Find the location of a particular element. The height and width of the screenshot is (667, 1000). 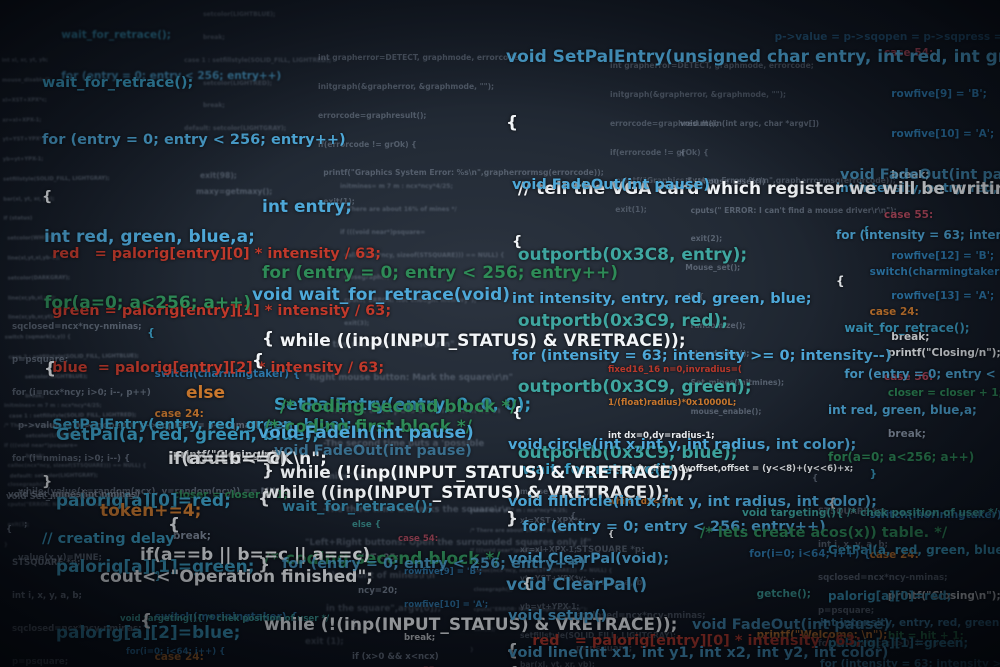

fg-fadeout-ghost-topright: void FadeOut(int pause) is located at coordinates (920, 175).